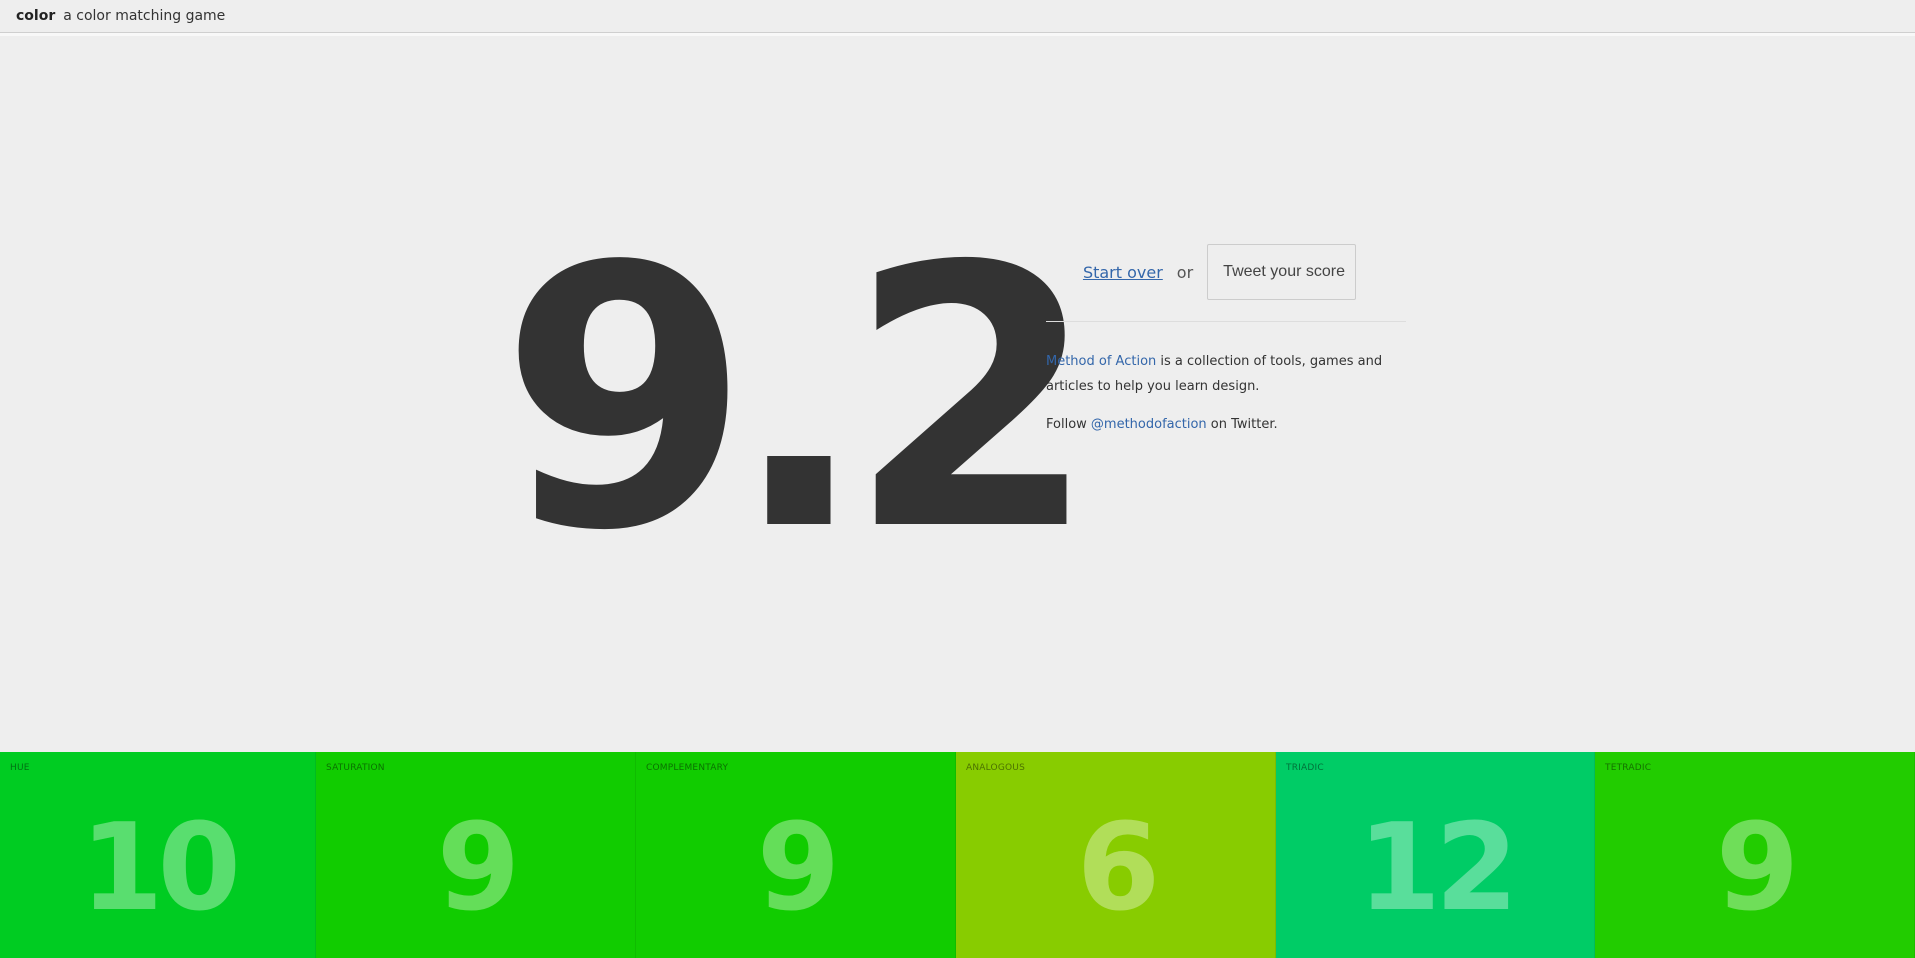 The height and width of the screenshot is (958, 1915). Describe the element at coordinates (1281, 272) in the screenshot. I see `tweet-score-button: Tweet your score` at that location.